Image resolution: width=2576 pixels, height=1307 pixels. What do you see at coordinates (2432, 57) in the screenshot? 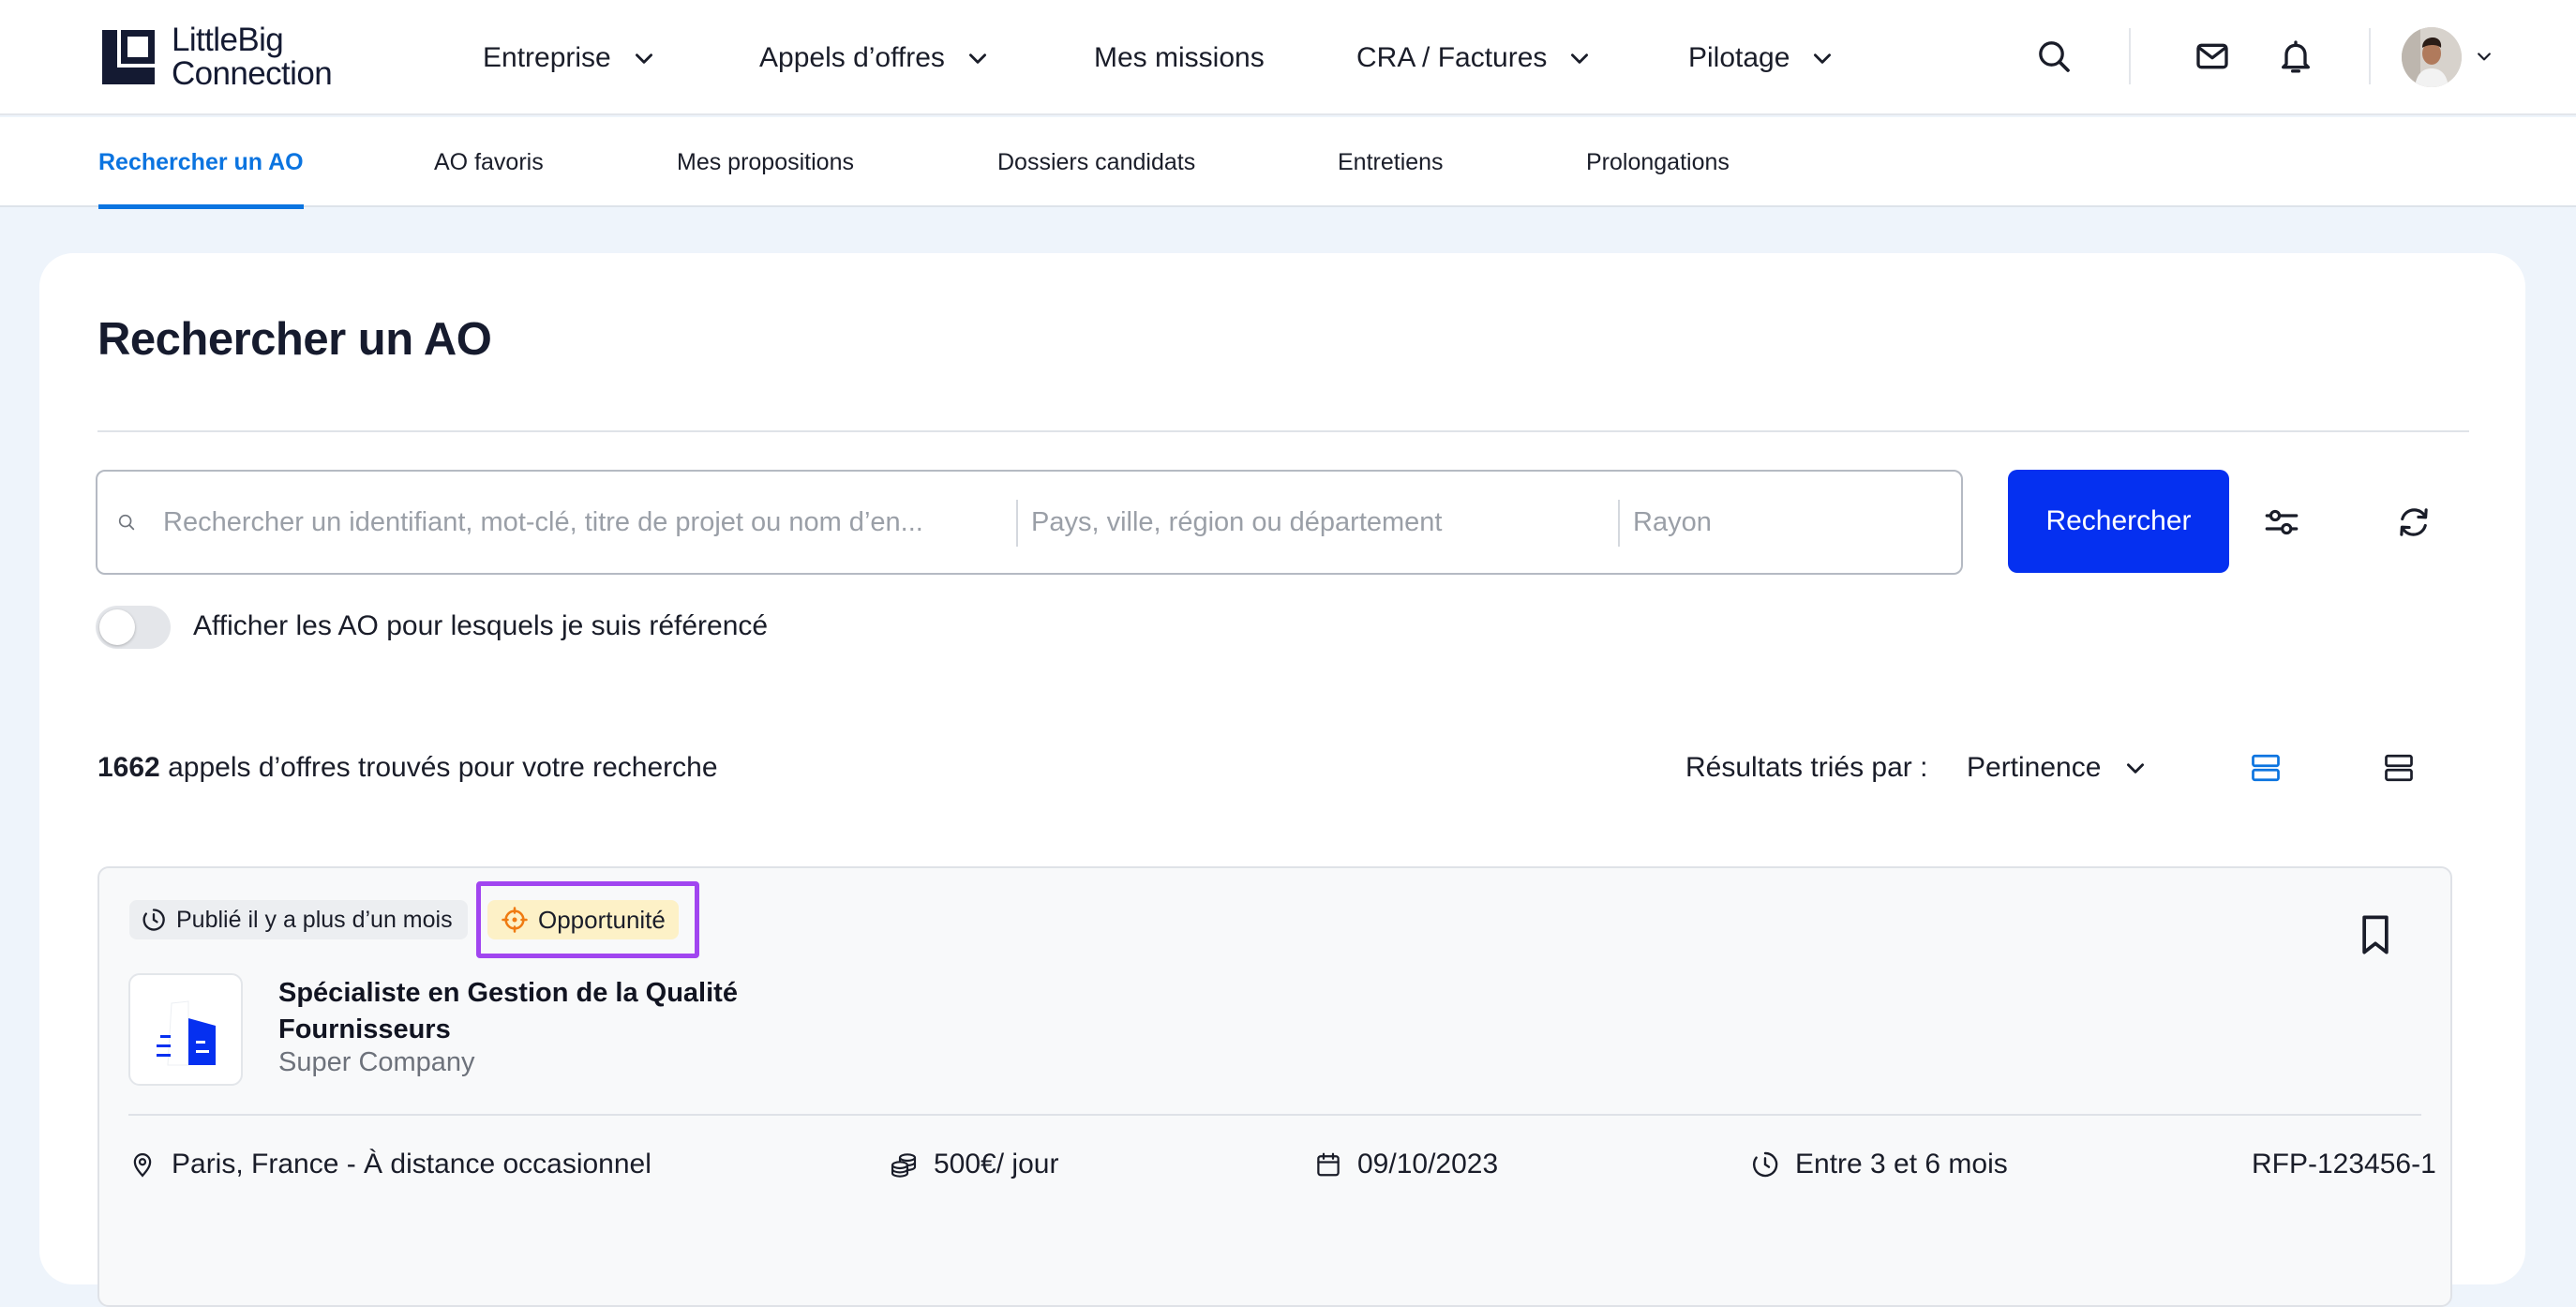
I see `avatar` at bounding box center [2432, 57].